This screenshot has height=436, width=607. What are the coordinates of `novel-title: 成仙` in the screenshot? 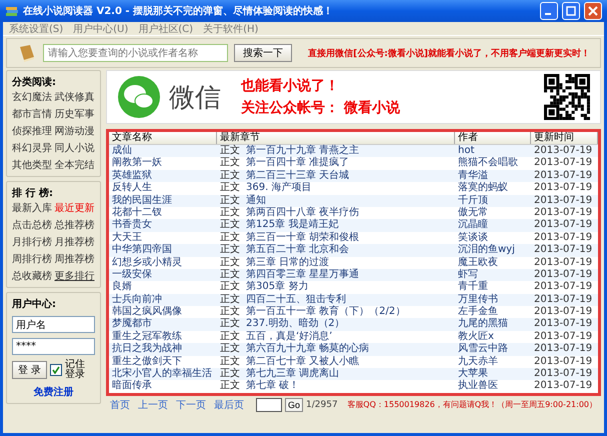 It's located at (163, 151).